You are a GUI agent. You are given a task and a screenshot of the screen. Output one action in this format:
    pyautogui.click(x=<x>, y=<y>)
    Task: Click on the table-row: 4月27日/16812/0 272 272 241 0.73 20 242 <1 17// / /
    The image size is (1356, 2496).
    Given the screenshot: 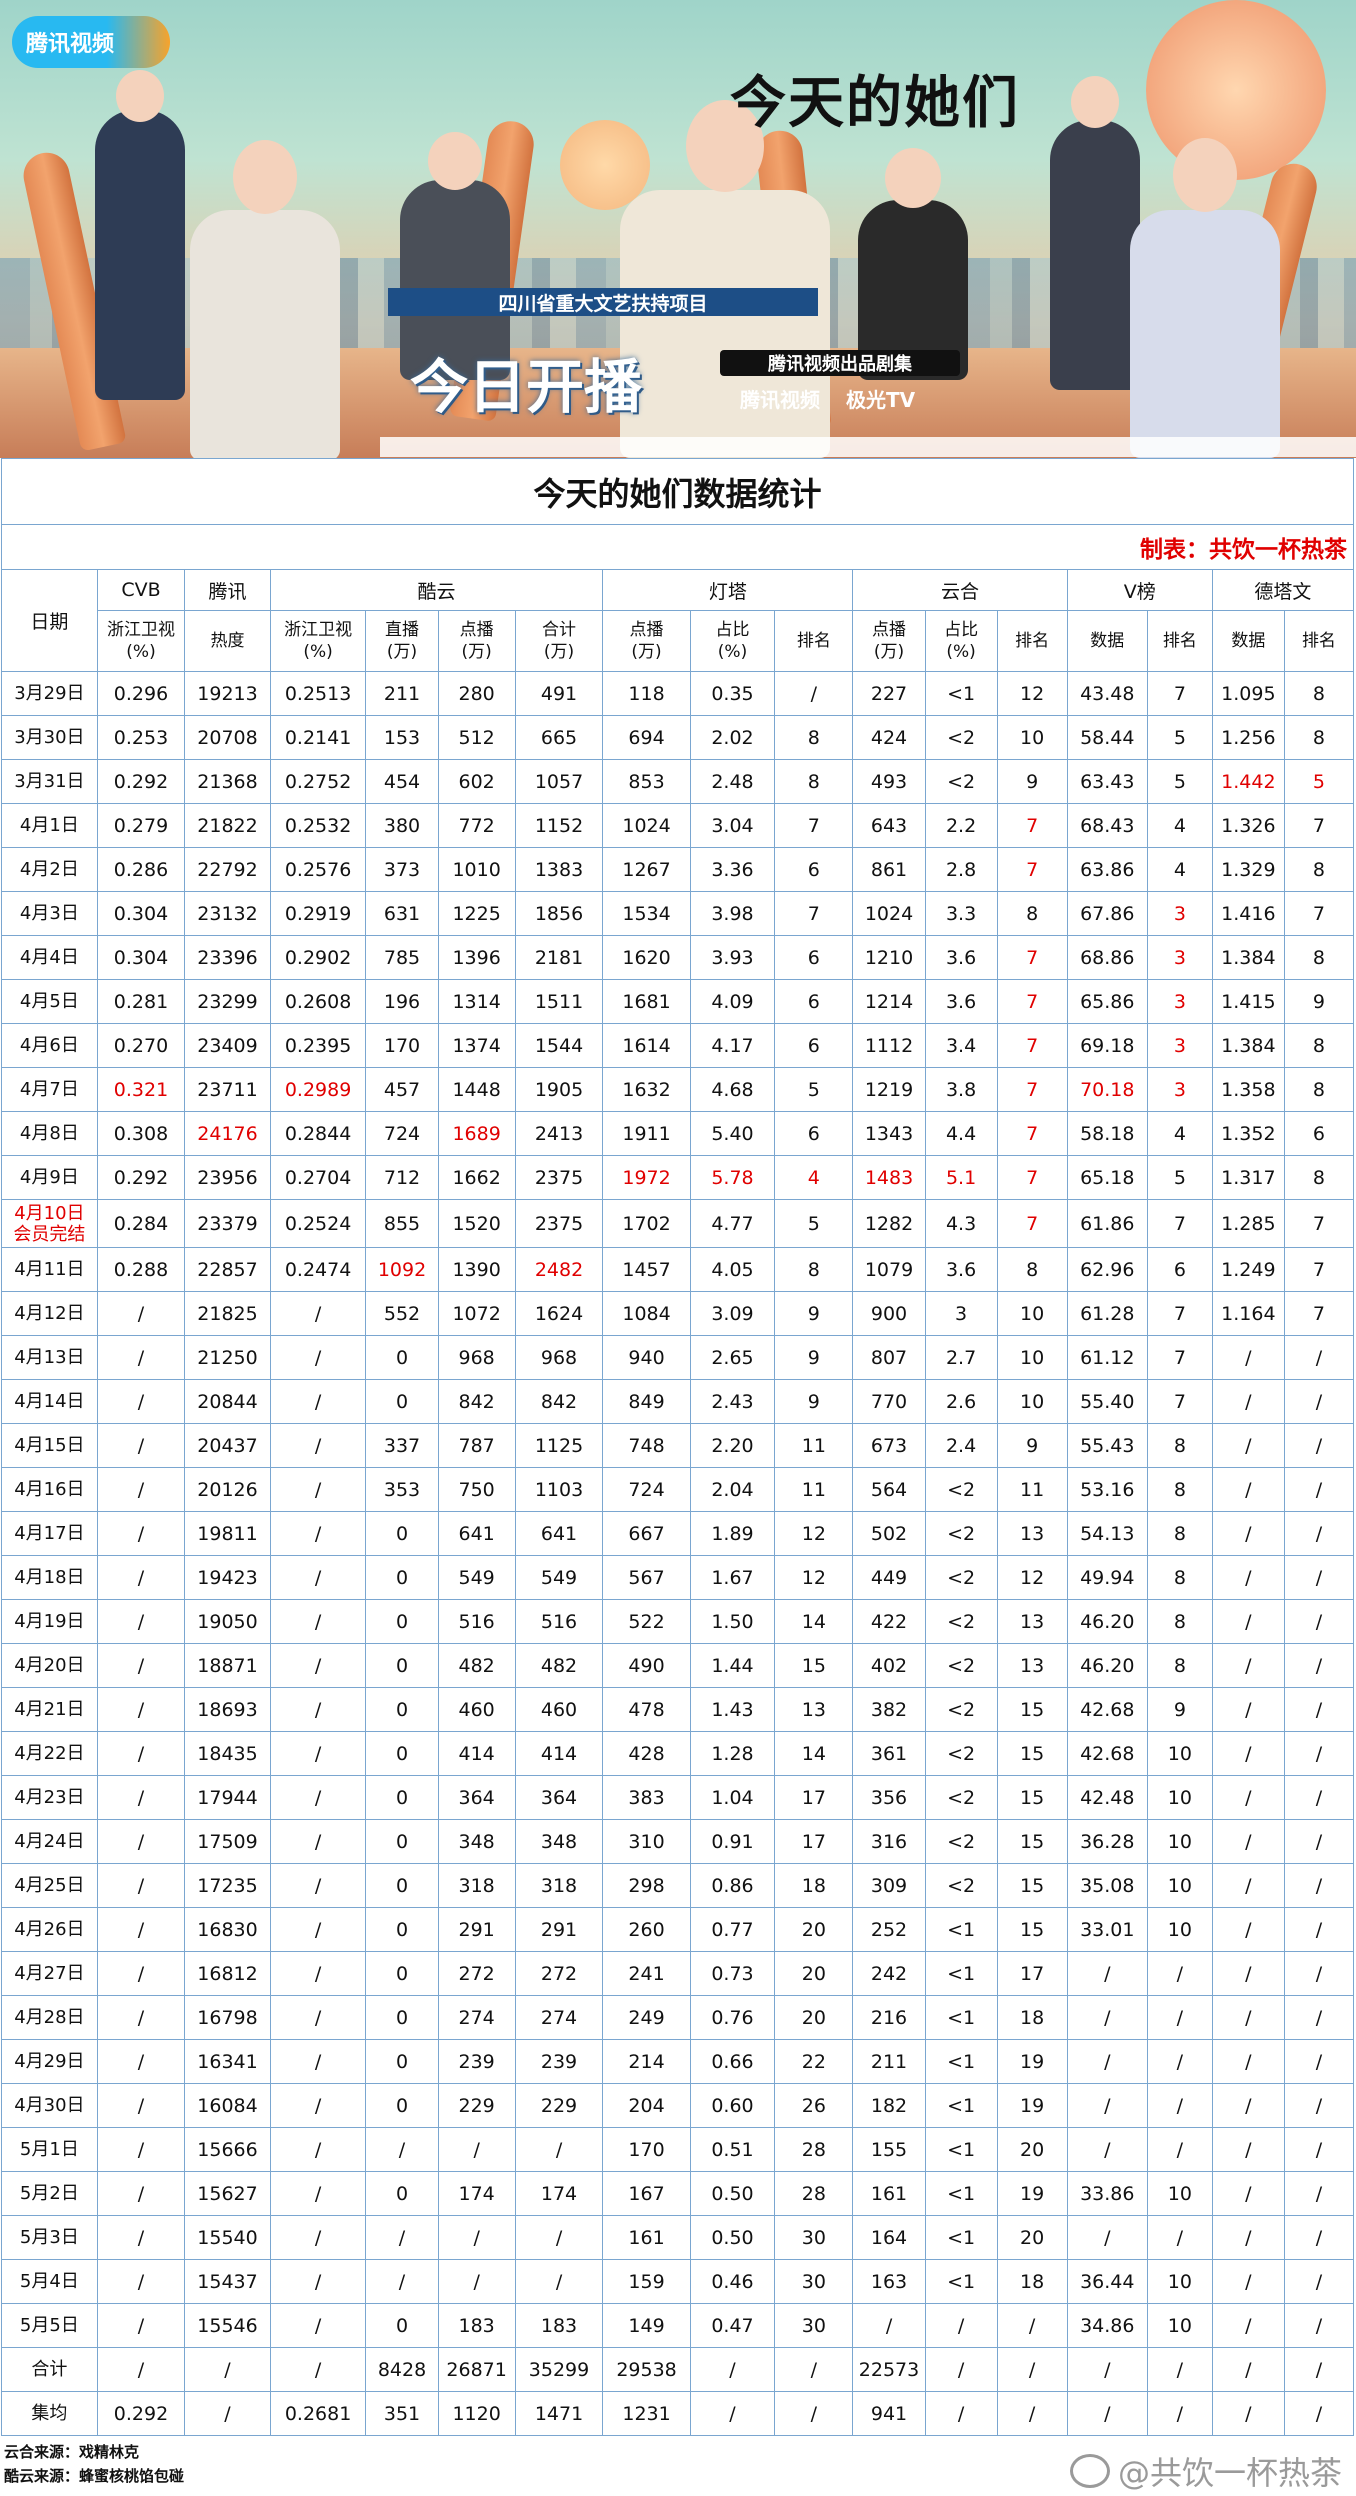 What is the action you would take?
    pyautogui.click(x=678, y=1973)
    